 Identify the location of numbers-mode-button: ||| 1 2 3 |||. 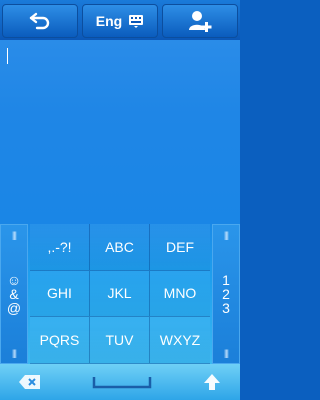
(226, 294).